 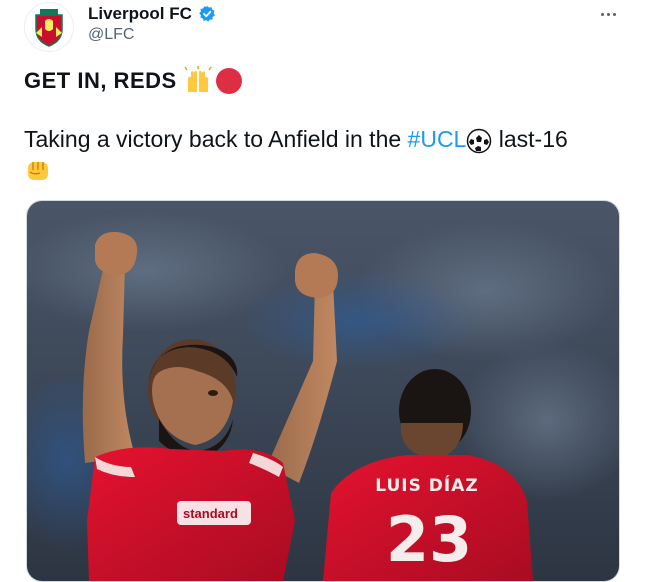 I want to click on tweet-headline: GET IN, REDS, so click(x=100, y=80).